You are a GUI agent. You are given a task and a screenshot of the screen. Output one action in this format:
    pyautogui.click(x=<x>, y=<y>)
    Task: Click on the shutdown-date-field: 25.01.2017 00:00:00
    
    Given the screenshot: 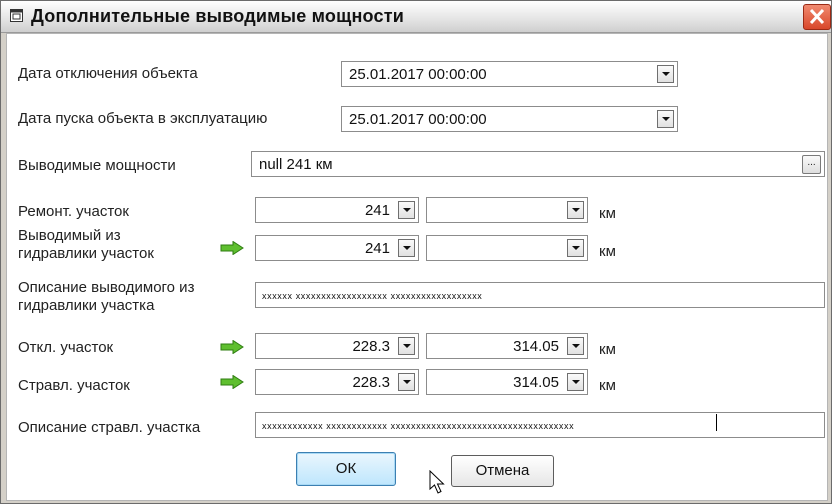 What is the action you would take?
    pyautogui.click(x=509, y=74)
    